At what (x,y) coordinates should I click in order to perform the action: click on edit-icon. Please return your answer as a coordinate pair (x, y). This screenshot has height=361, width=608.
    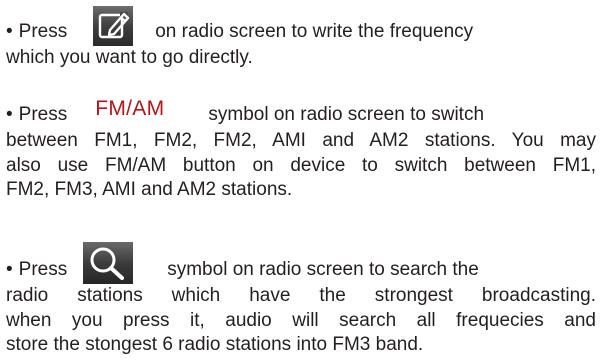
    Looking at the image, I should click on (113, 26).